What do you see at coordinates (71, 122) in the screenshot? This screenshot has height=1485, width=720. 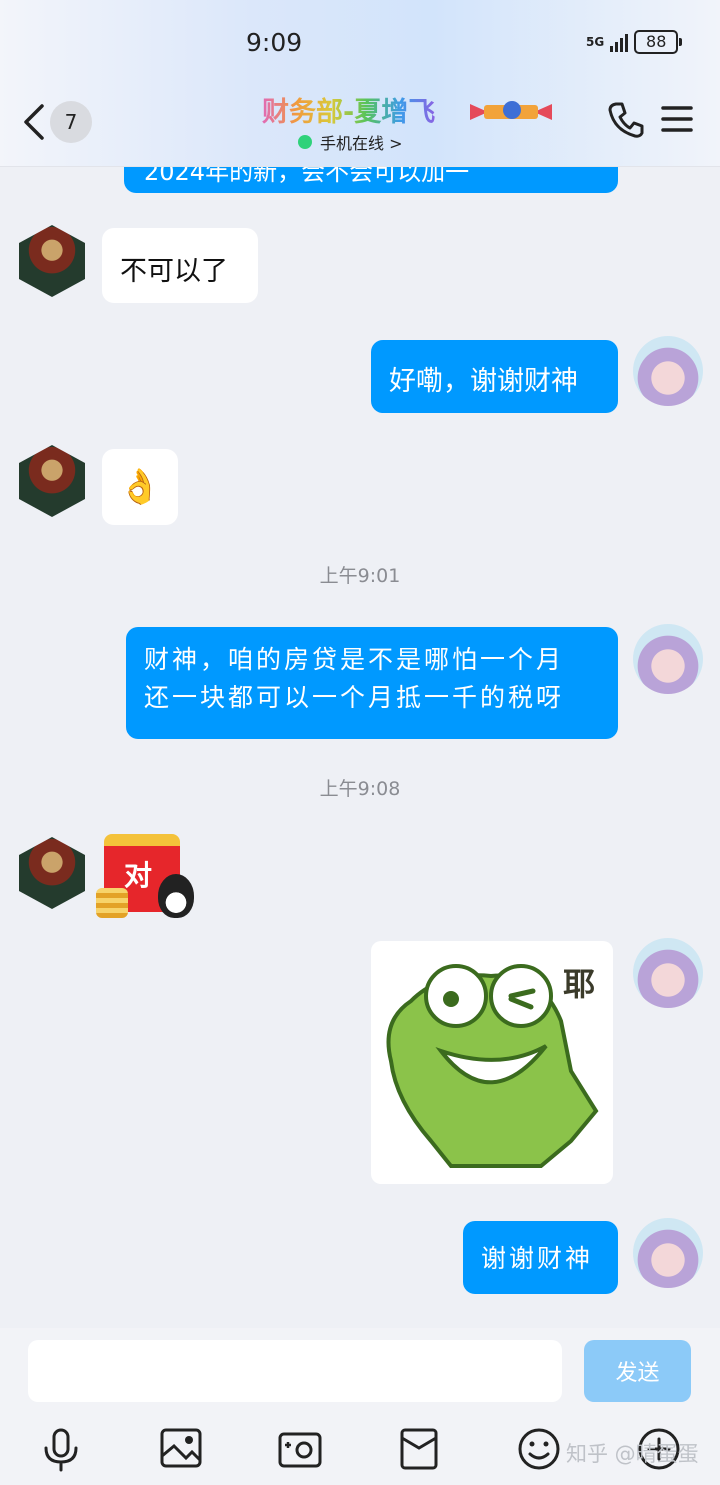 I see `unread-count-badge: 7` at bounding box center [71, 122].